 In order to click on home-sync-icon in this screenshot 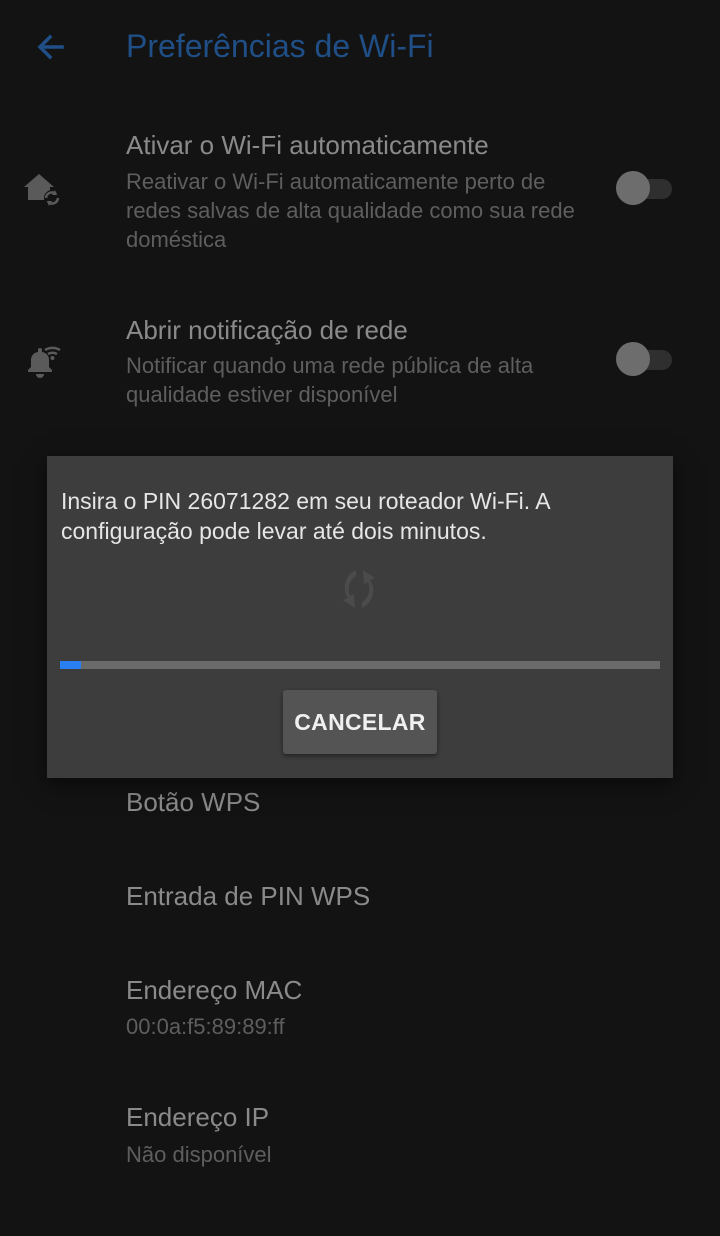, I will do `click(42, 190)`.